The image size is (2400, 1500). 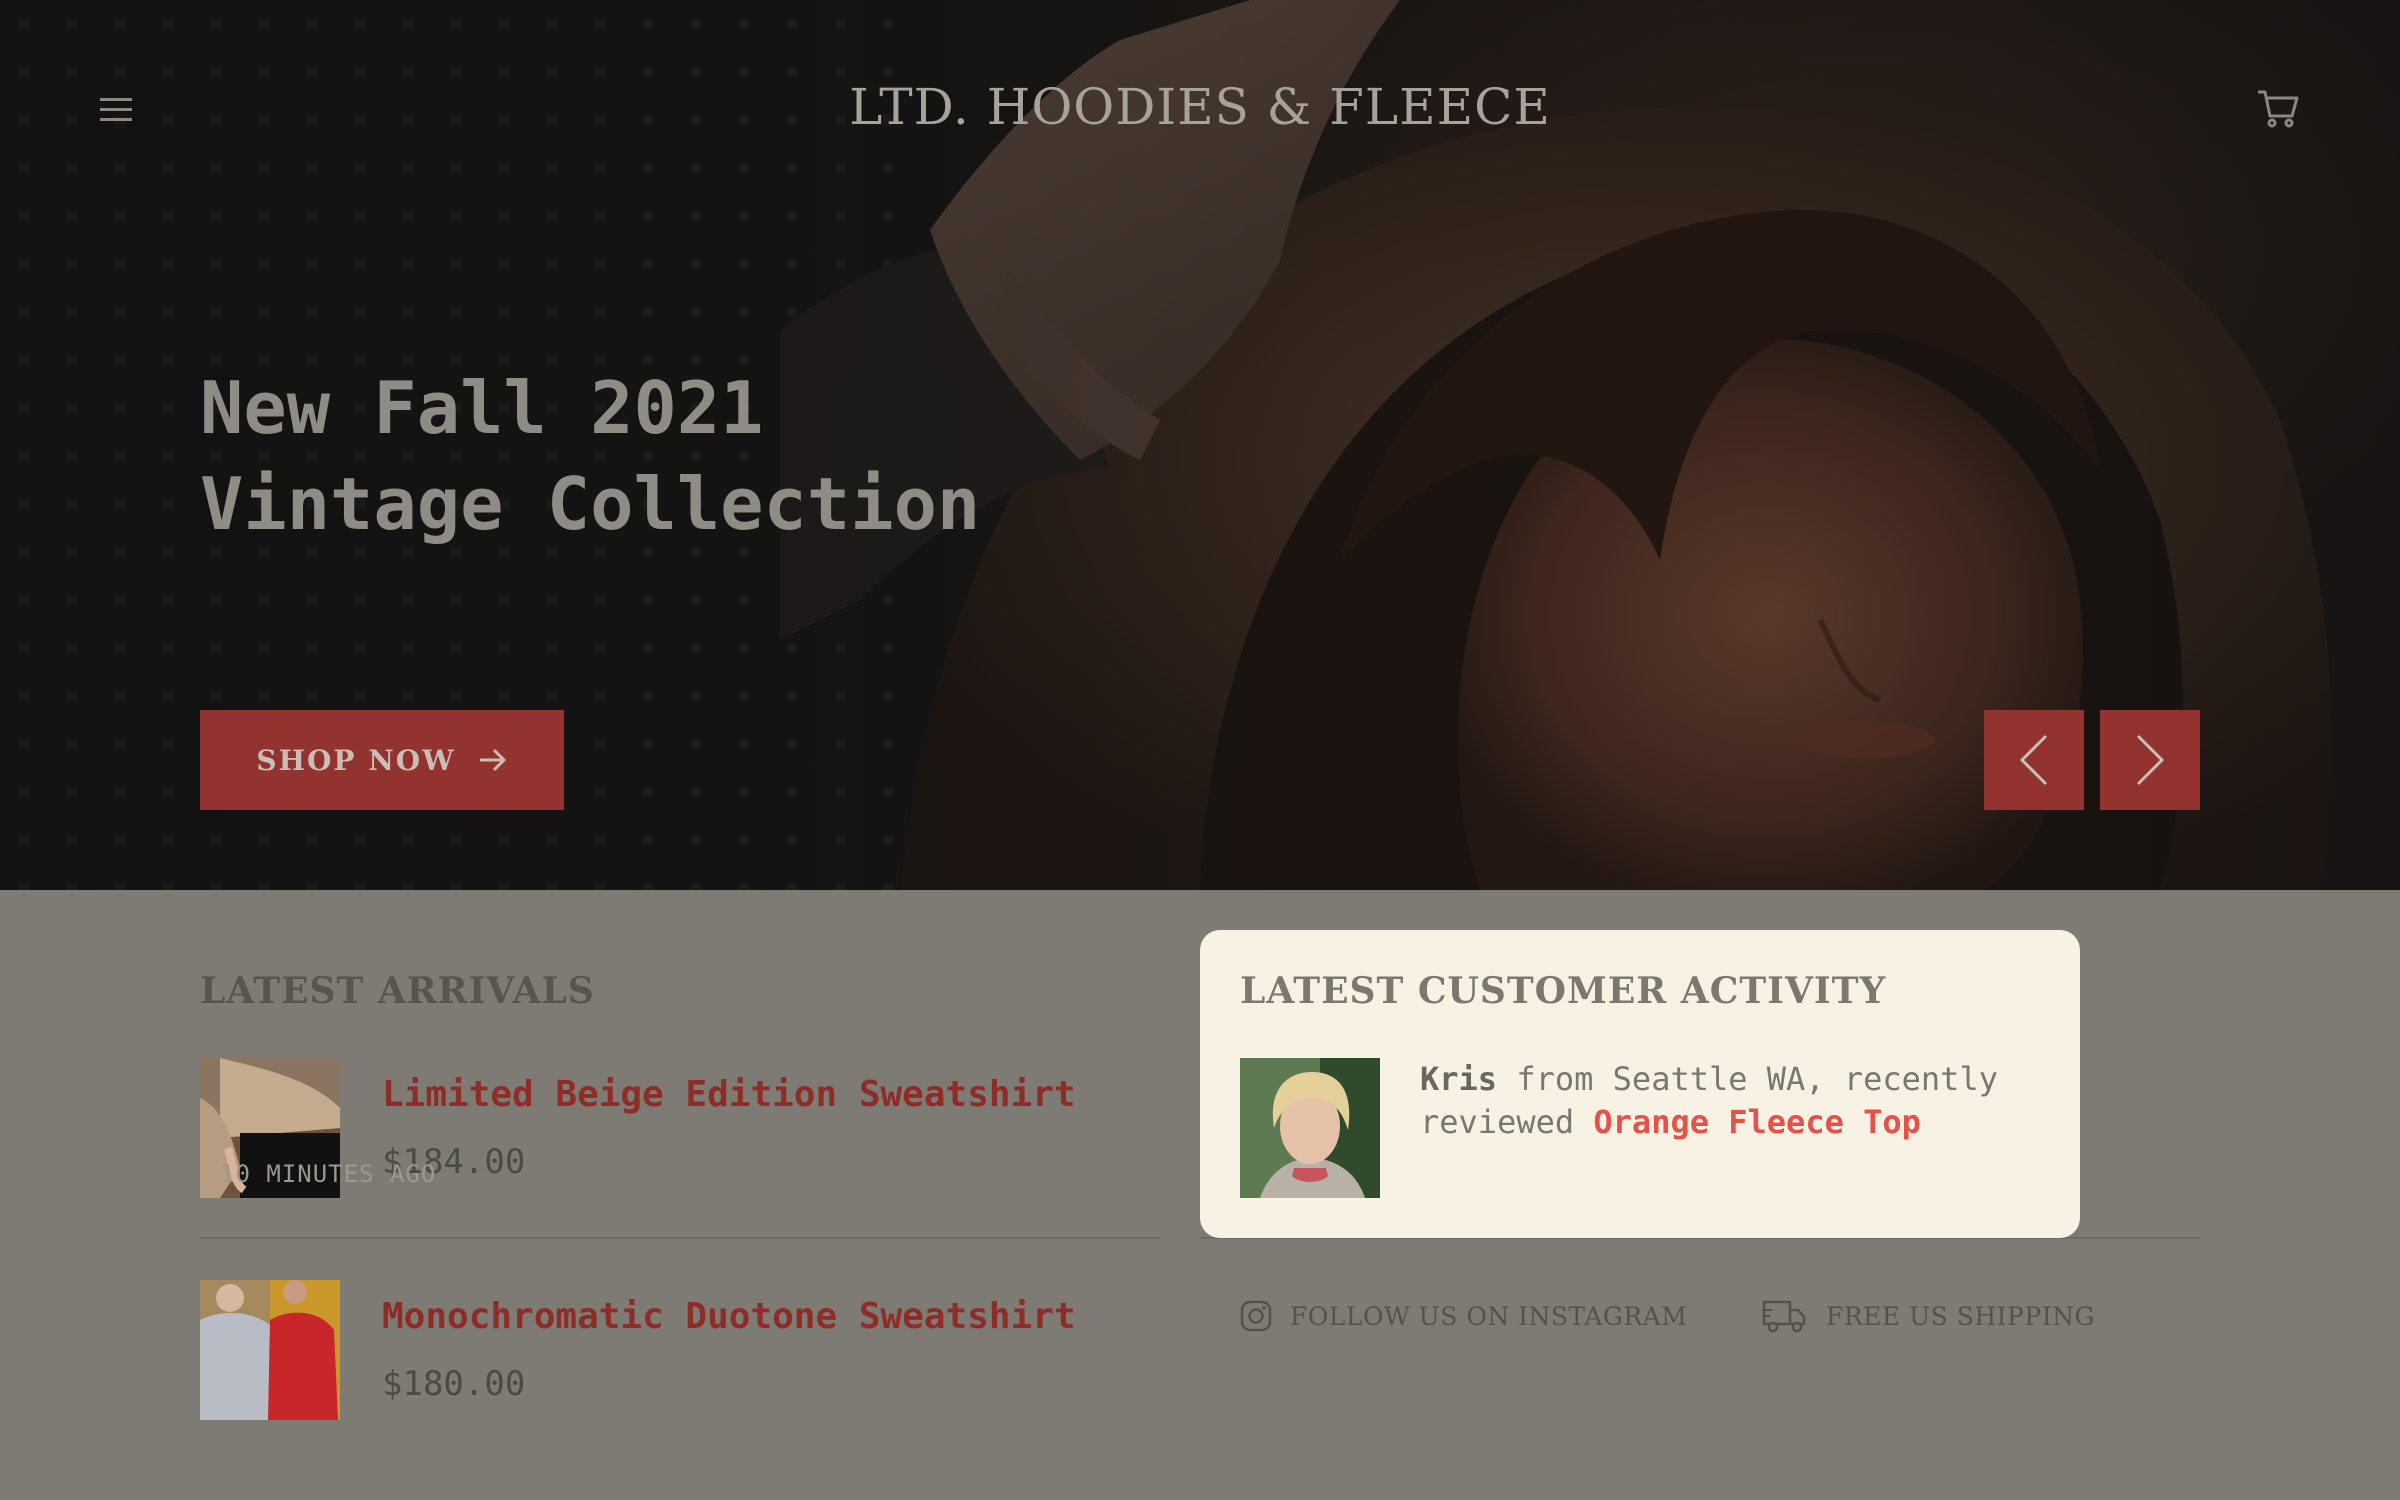 What do you see at coordinates (680, 1350) in the screenshot?
I see `product-card: Monochromatic Duotone Sweatshirt $180.00` at bounding box center [680, 1350].